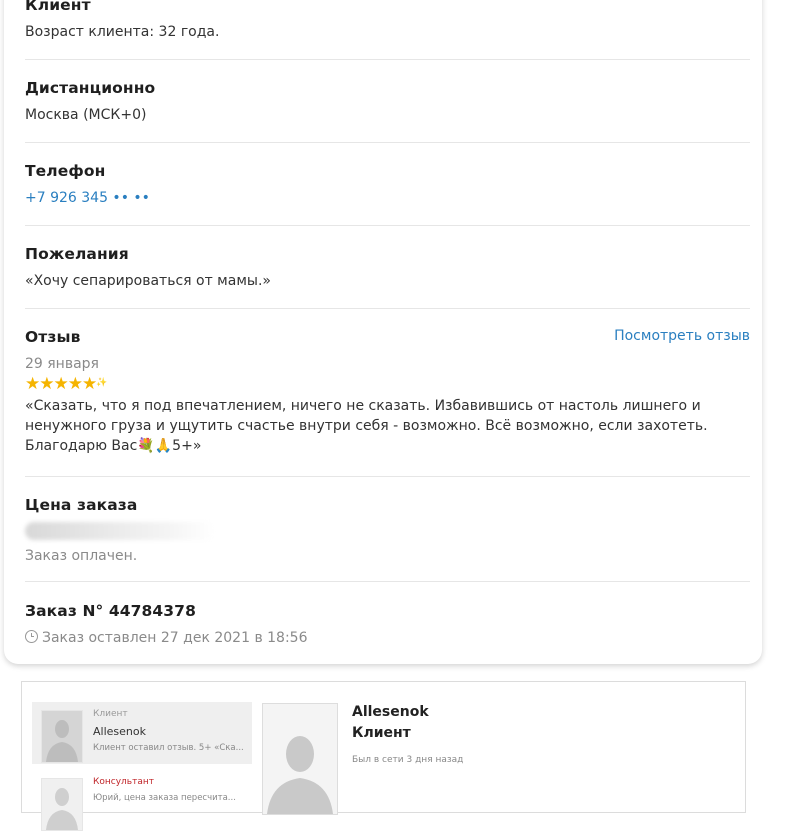 Image resolution: width=800 pixels, height=832 pixels. What do you see at coordinates (77, 254) in the screenshot?
I see `wishes-heading: Пожелания` at bounding box center [77, 254].